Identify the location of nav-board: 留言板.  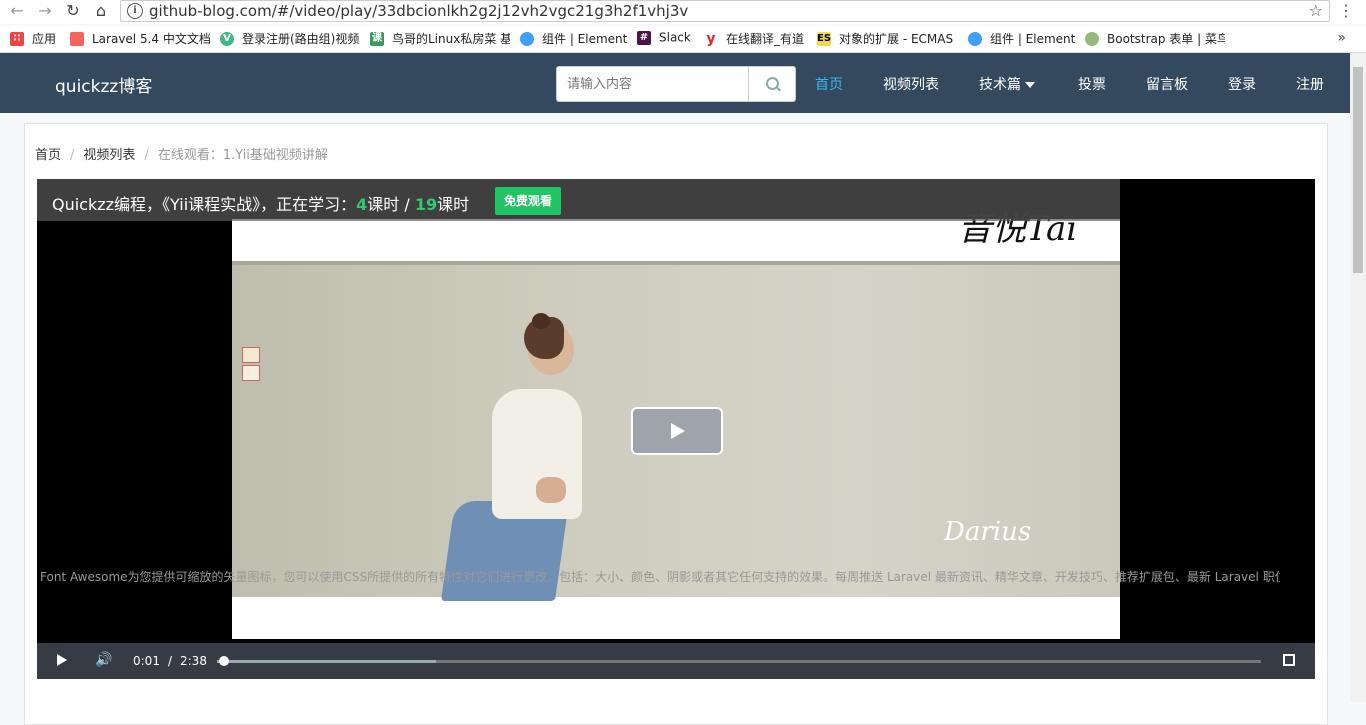
(1167, 84).